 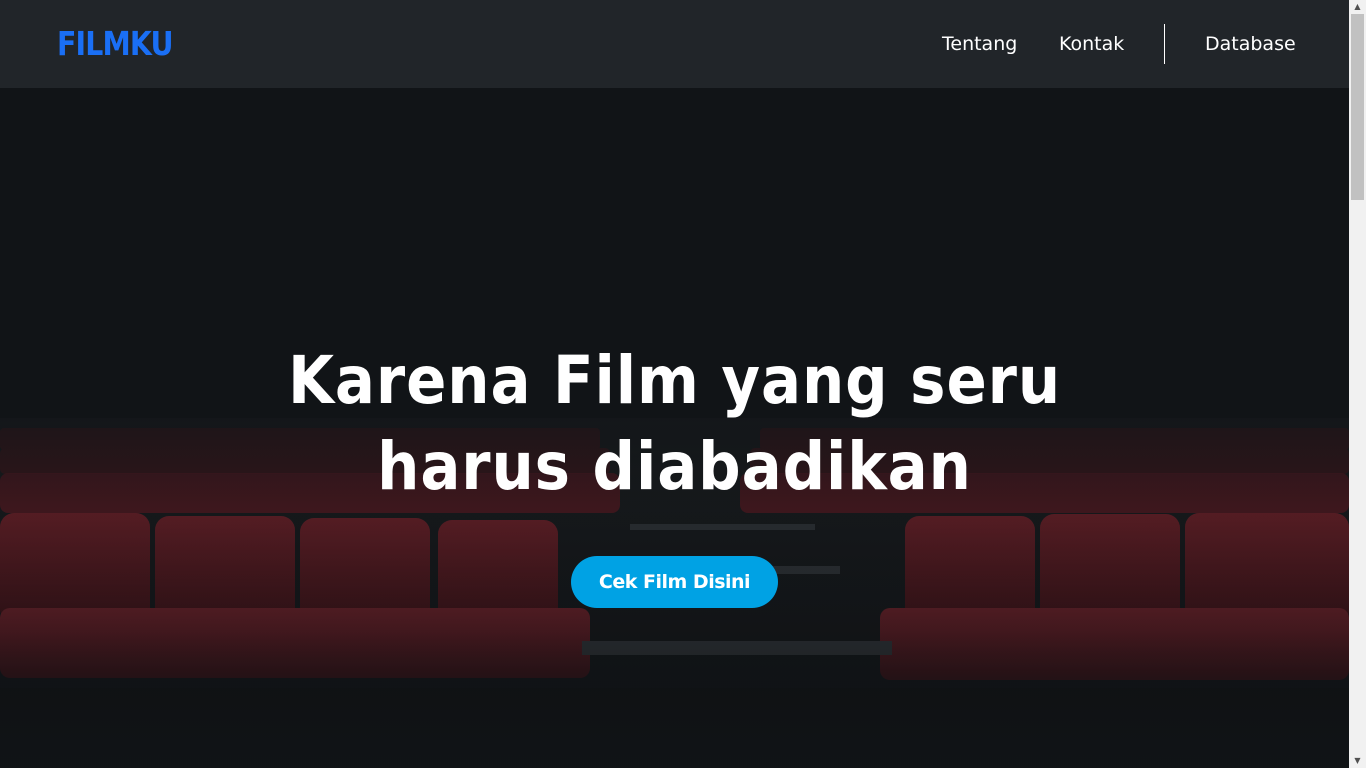 I want to click on page-scrollbar: ▲ ▼, so click(x=1357, y=384).